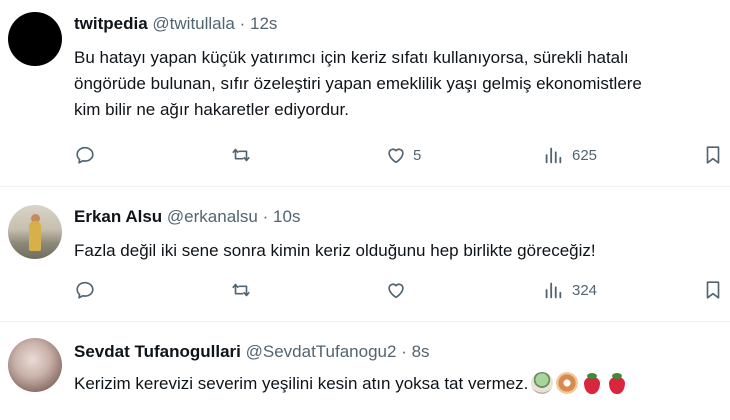  What do you see at coordinates (193, 23) in the screenshot?
I see `author-handle: @twitullala` at bounding box center [193, 23].